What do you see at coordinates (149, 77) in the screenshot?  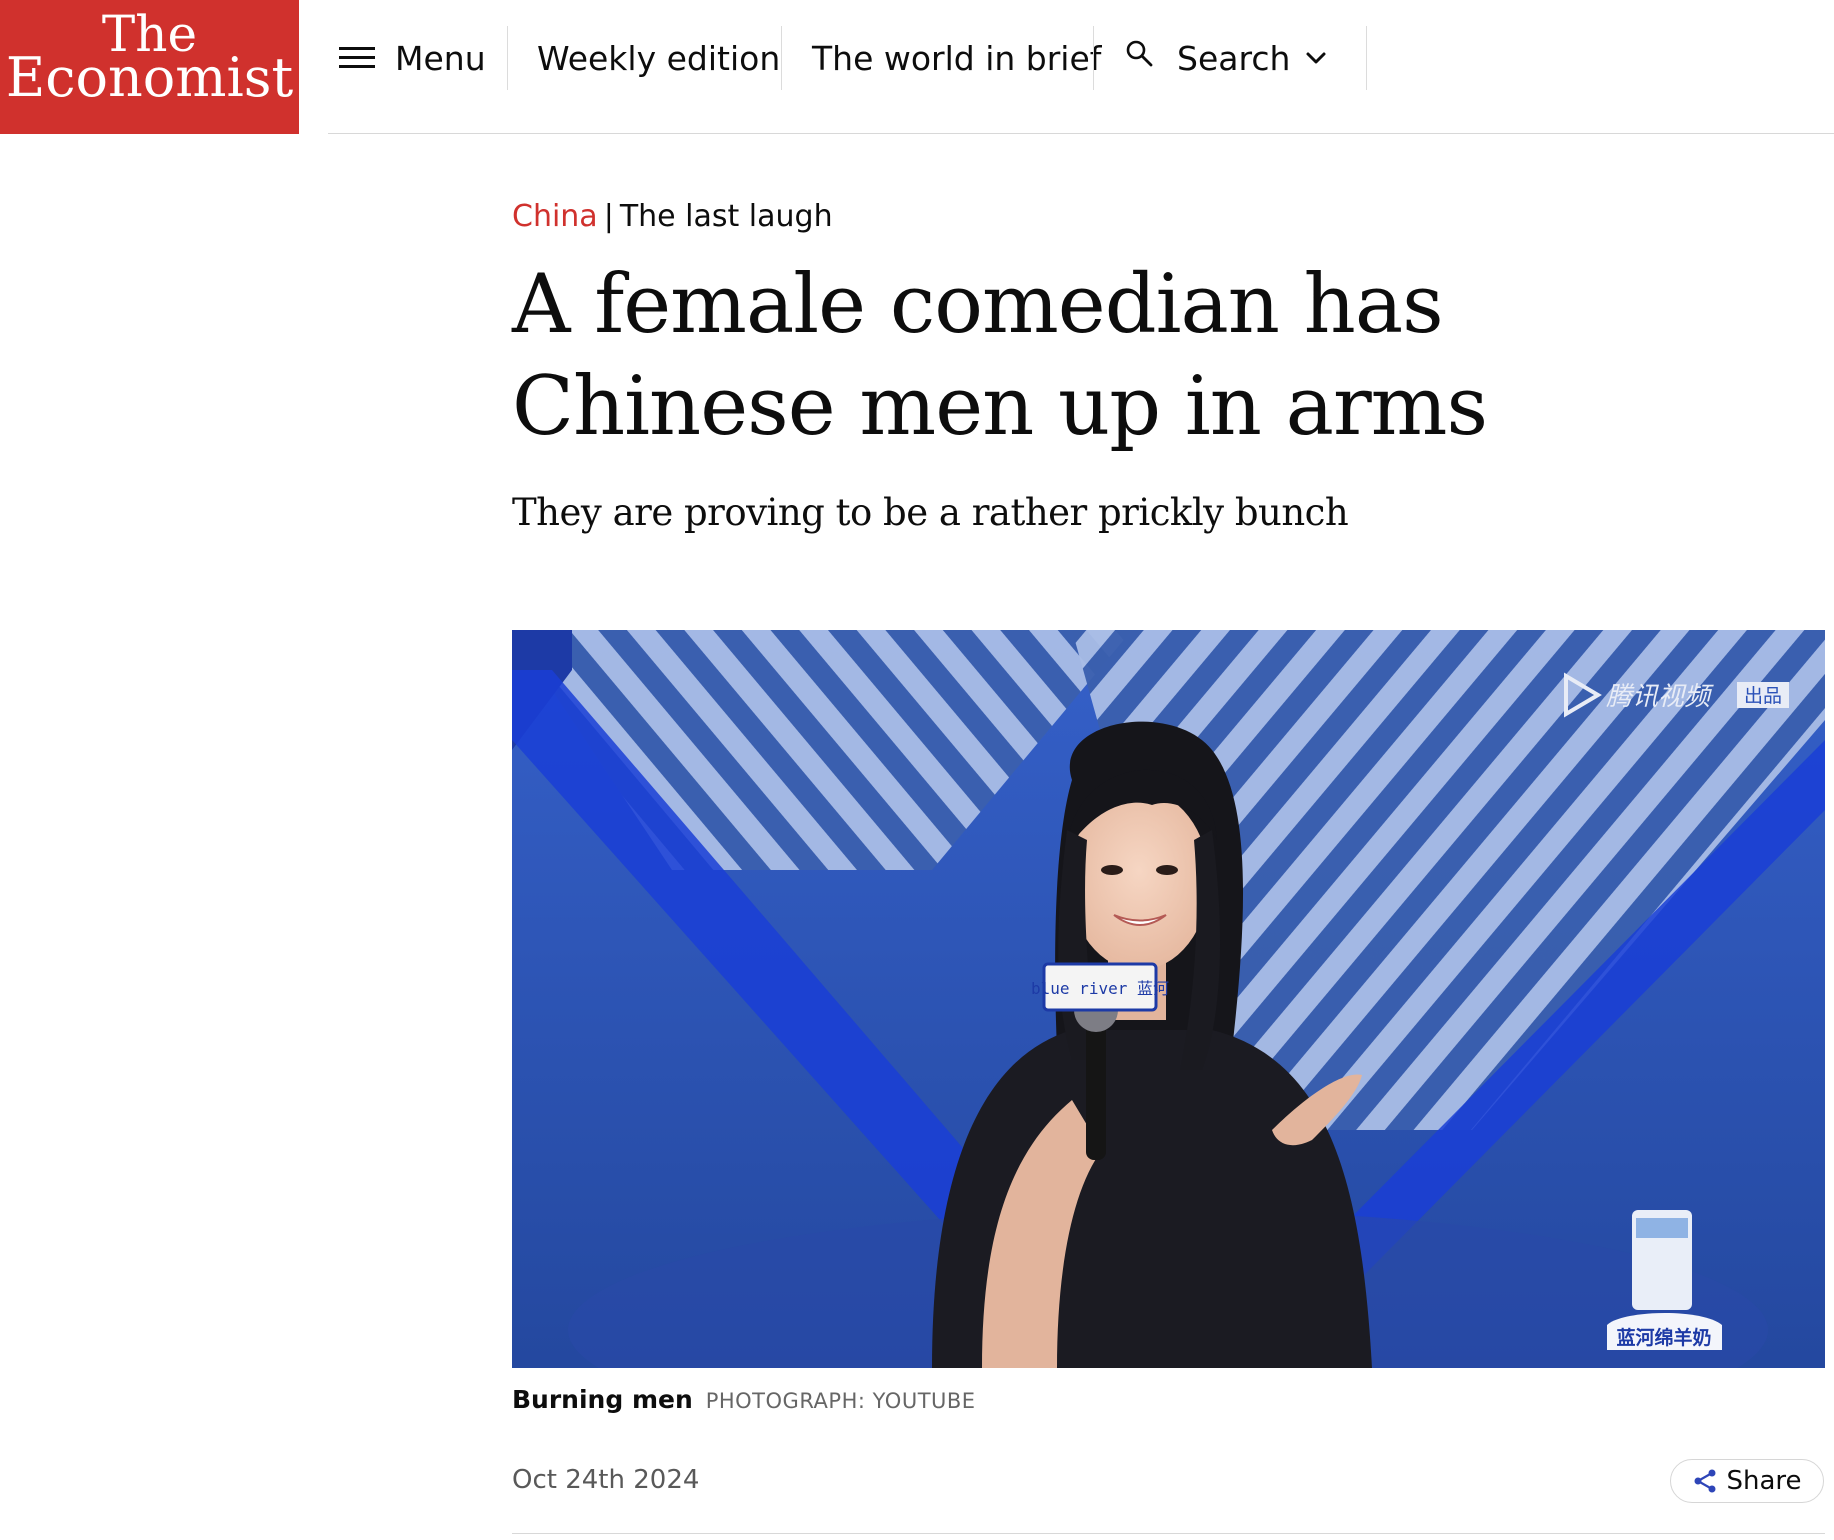 I see `logo-line-2: Economist` at bounding box center [149, 77].